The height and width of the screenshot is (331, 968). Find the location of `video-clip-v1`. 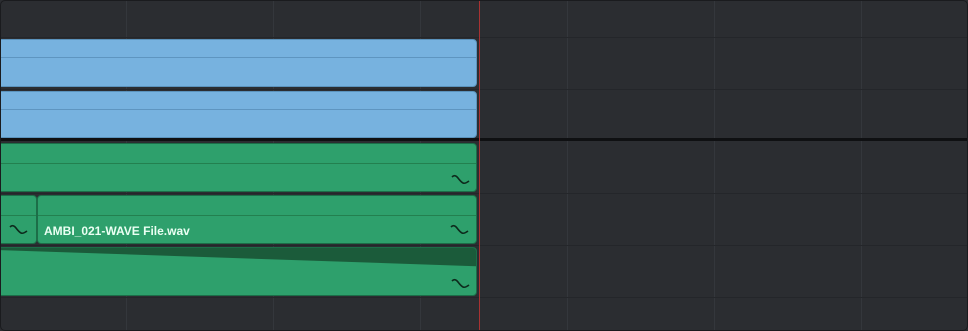

video-clip-v1 is located at coordinates (238, 114).